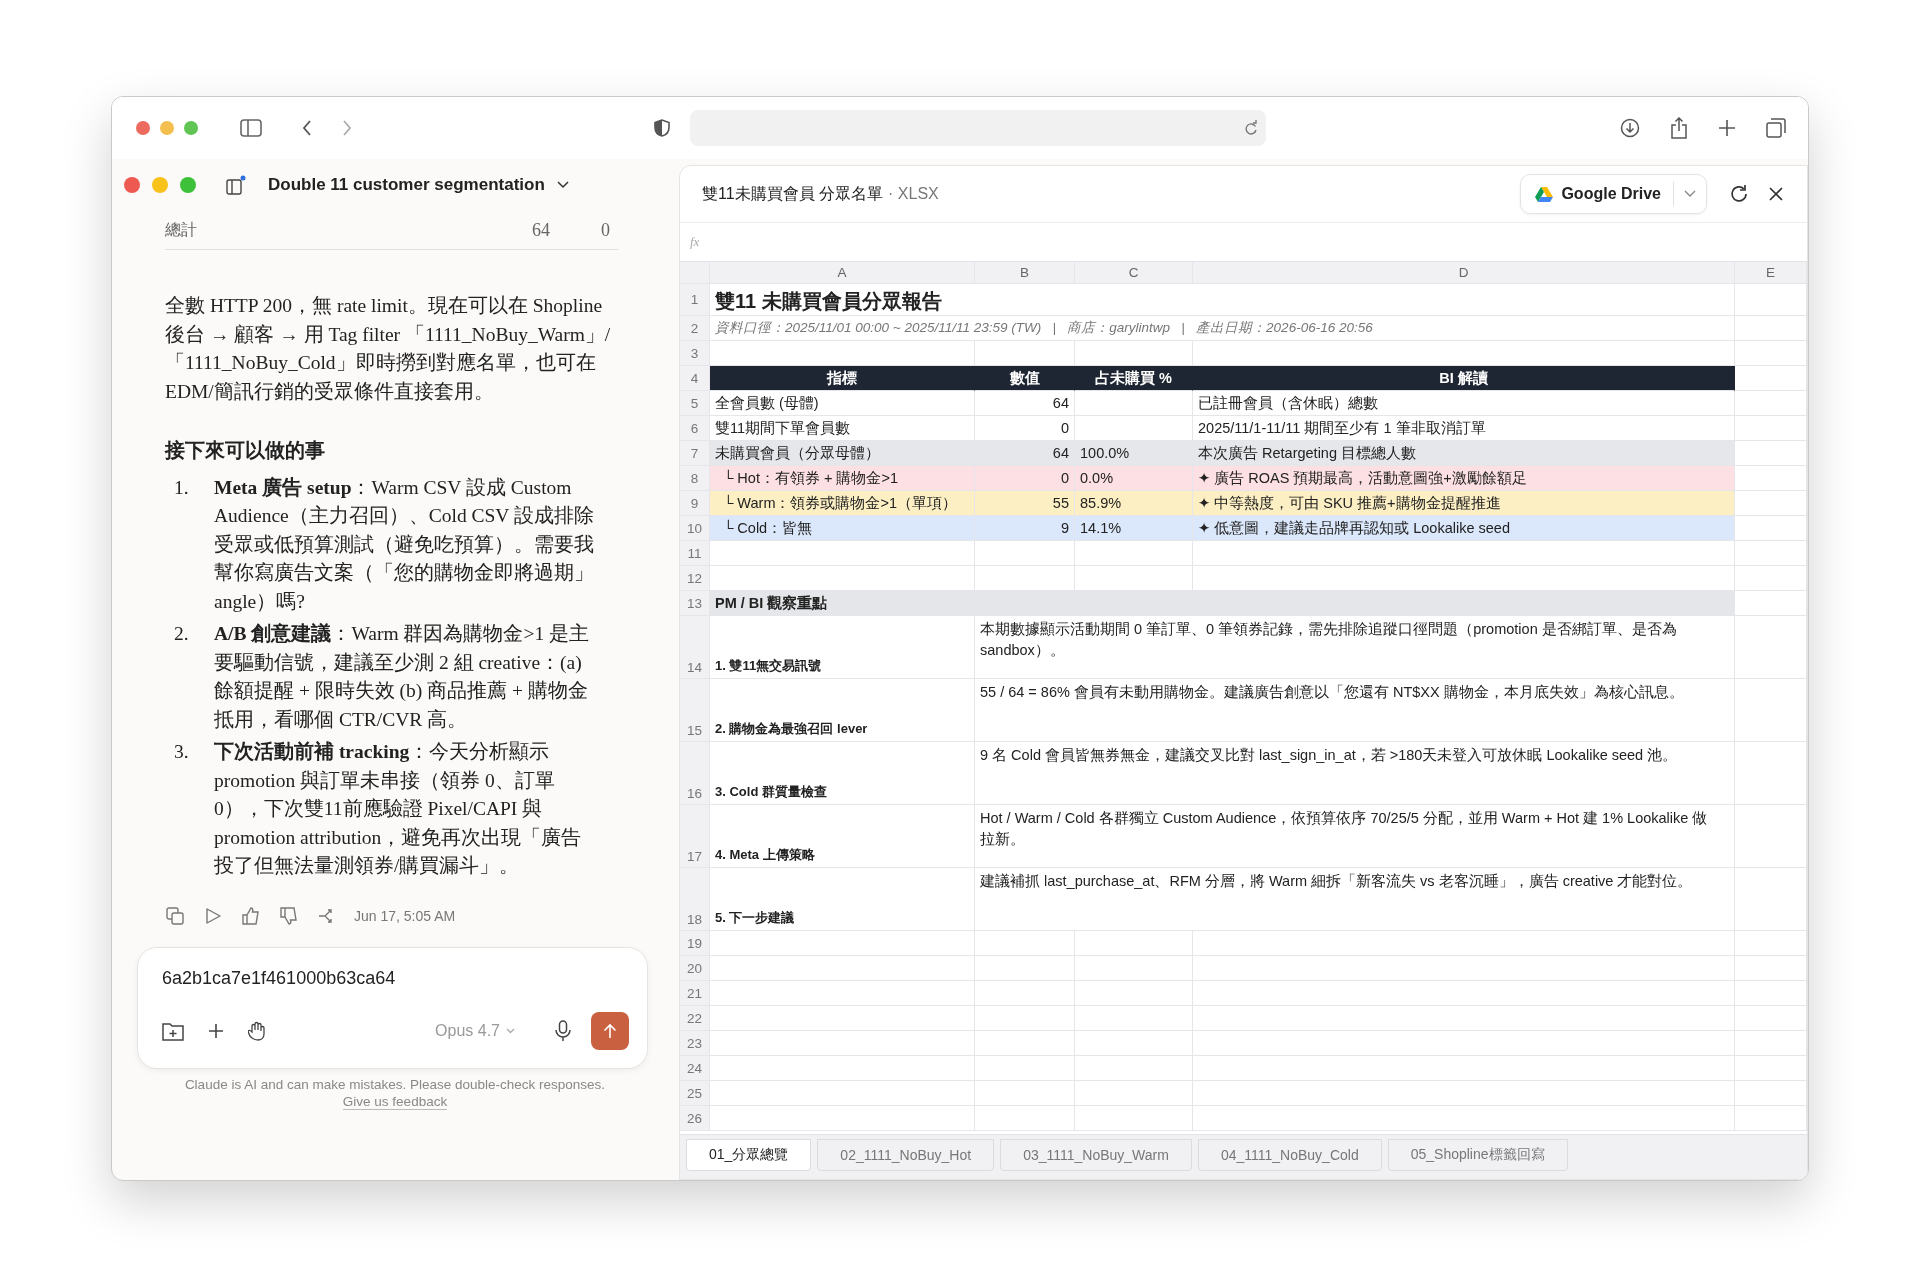  I want to click on row-number: 9, so click(695, 503).